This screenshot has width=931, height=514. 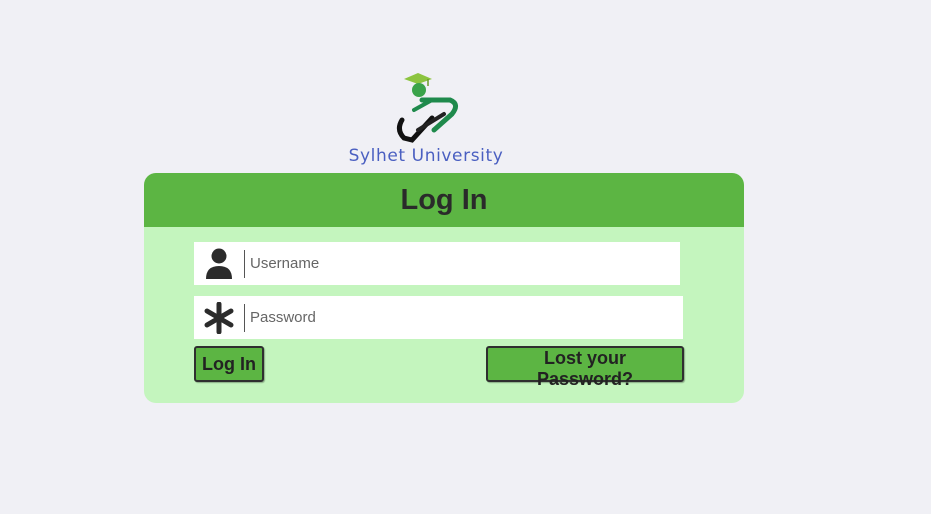 I want to click on login-title: Log In, so click(x=444, y=200).